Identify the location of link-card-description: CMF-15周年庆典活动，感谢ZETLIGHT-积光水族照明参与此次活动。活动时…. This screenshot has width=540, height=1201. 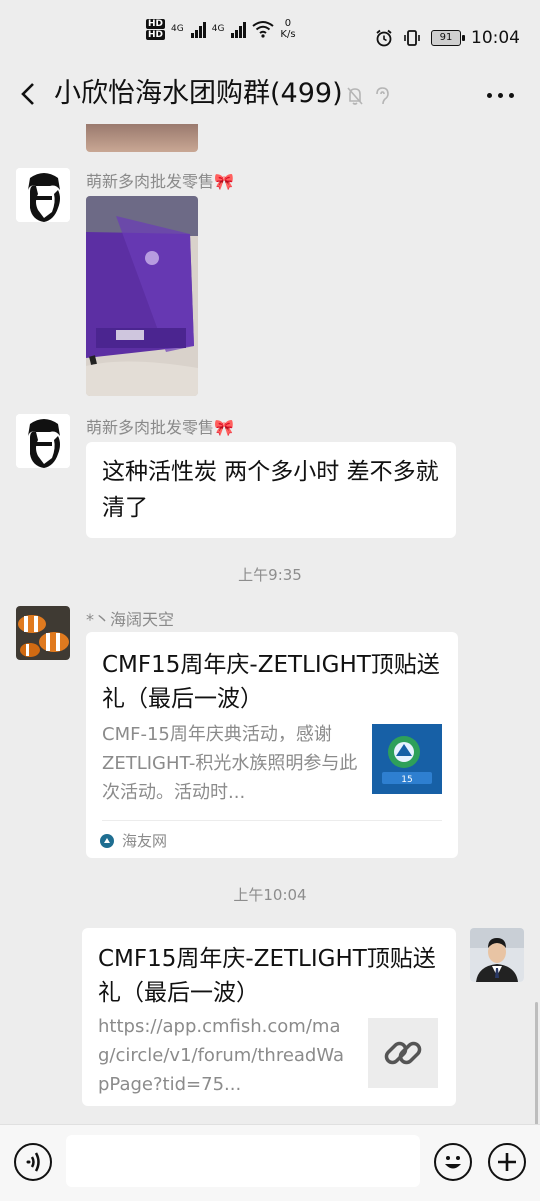
(230, 763).